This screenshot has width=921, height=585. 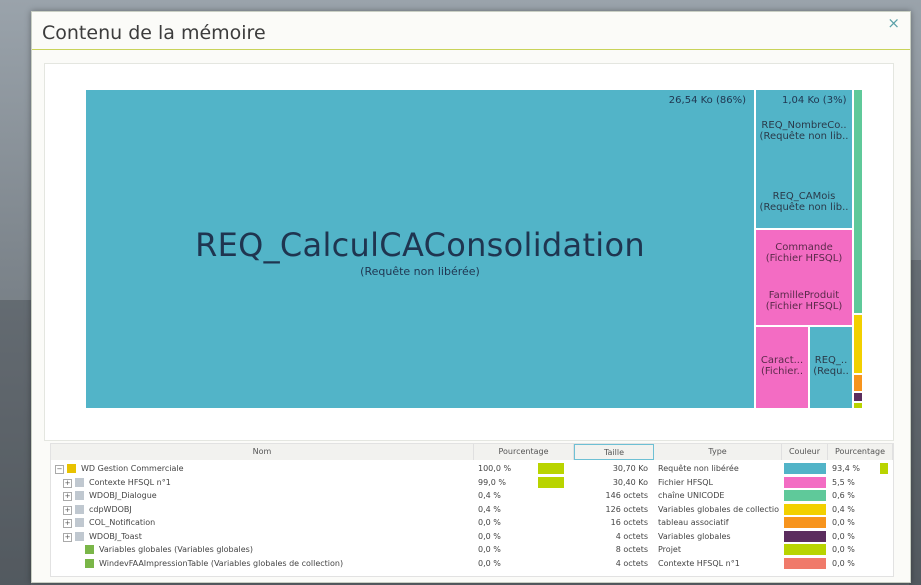 What do you see at coordinates (669, 549) in the screenshot?
I see `legend-type: Projet` at bounding box center [669, 549].